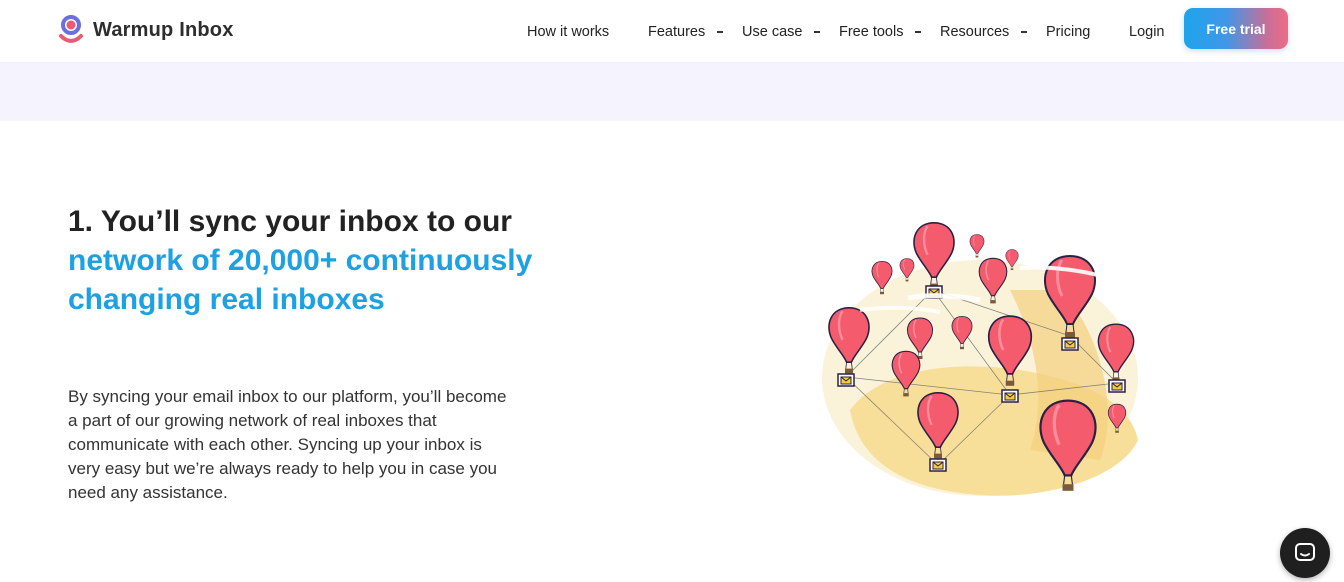  I want to click on nav-use-case: Use case, so click(772, 32).